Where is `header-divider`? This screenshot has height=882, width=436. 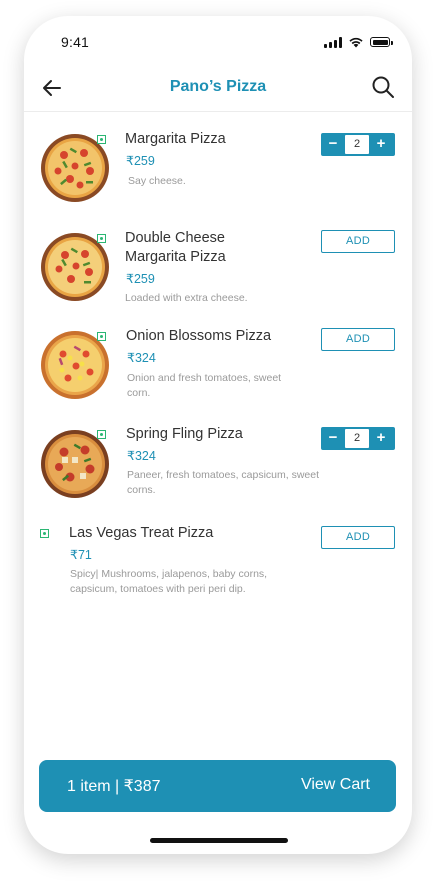 header-divider is located at coordinates (218, 111).